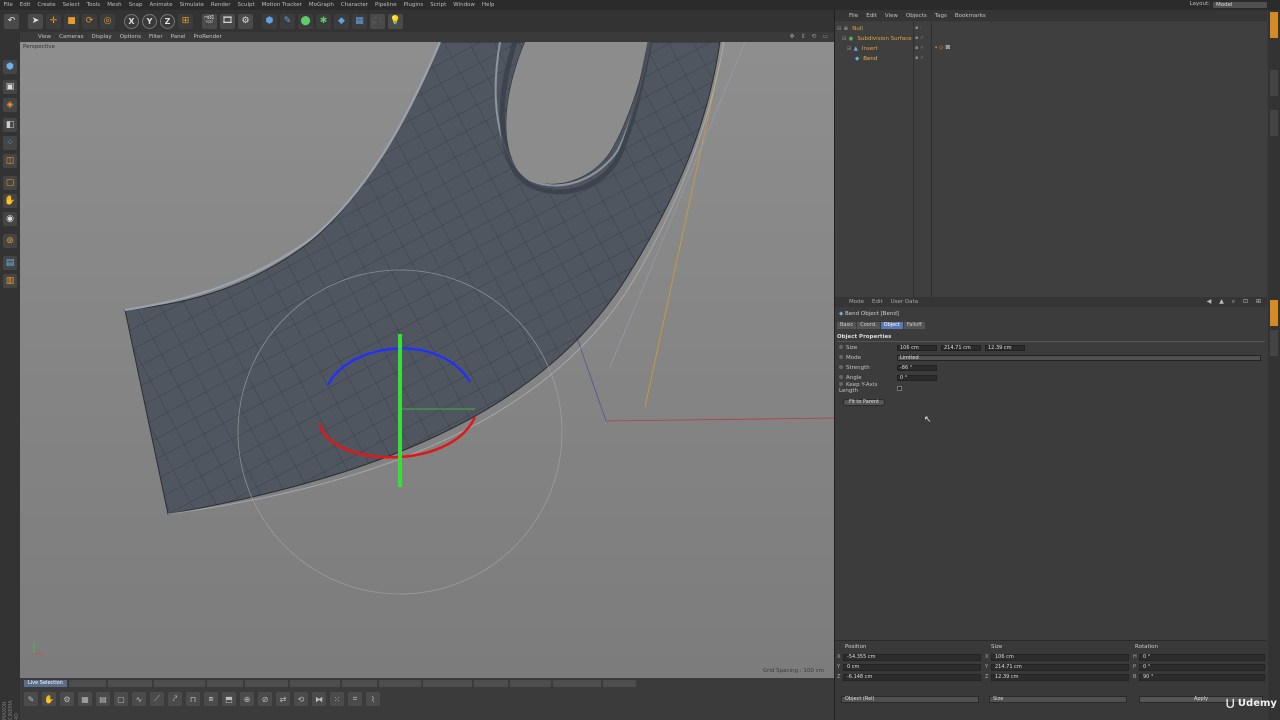 This screenshot has width=1280, height=720. Describe the element at coordinates (265, 699) in the screenshot. I see `dissolve-icon: ⊘` at that location.